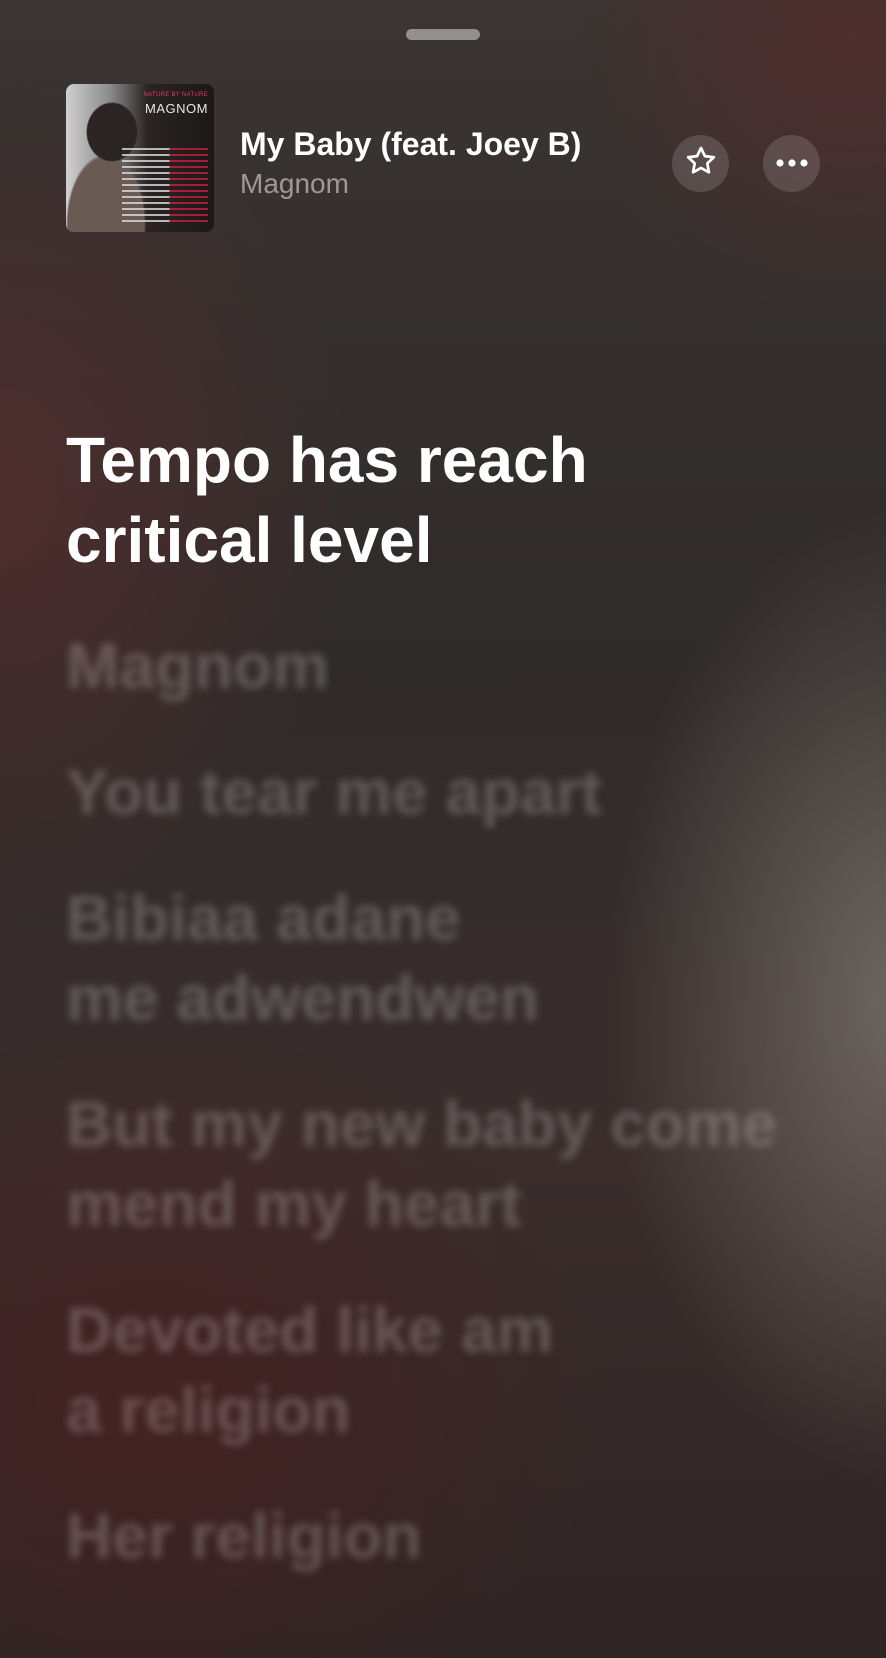 Image resolution: width=886 pixels, height=1658 pixels. What do you see at coordinates (294, 184) in the screenshot?
I see `artist-name: Magnom` at bounding box center [294, 184].